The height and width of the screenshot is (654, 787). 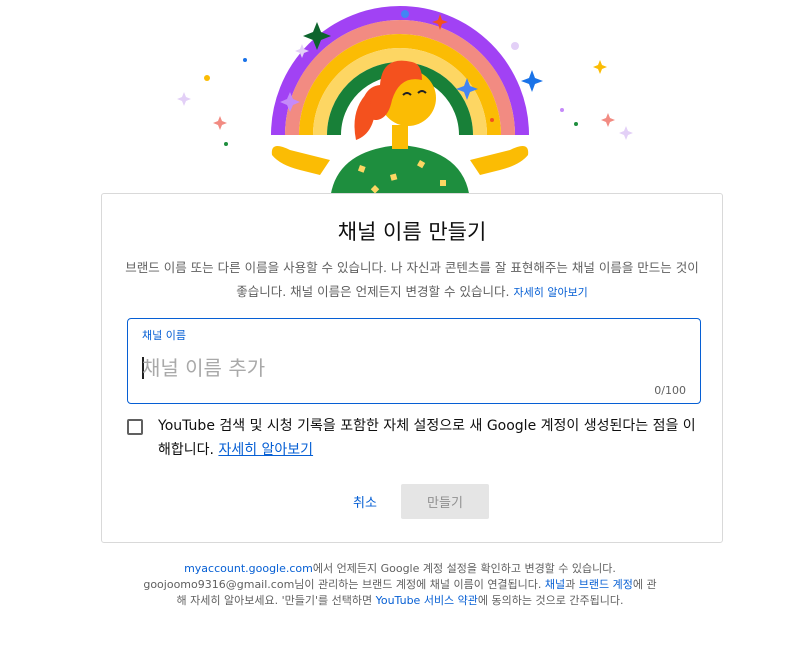 What do you see at coordinates (135, 427) in the screenshot?
I see `consent-checkbox` at bounding box center [135, 427].